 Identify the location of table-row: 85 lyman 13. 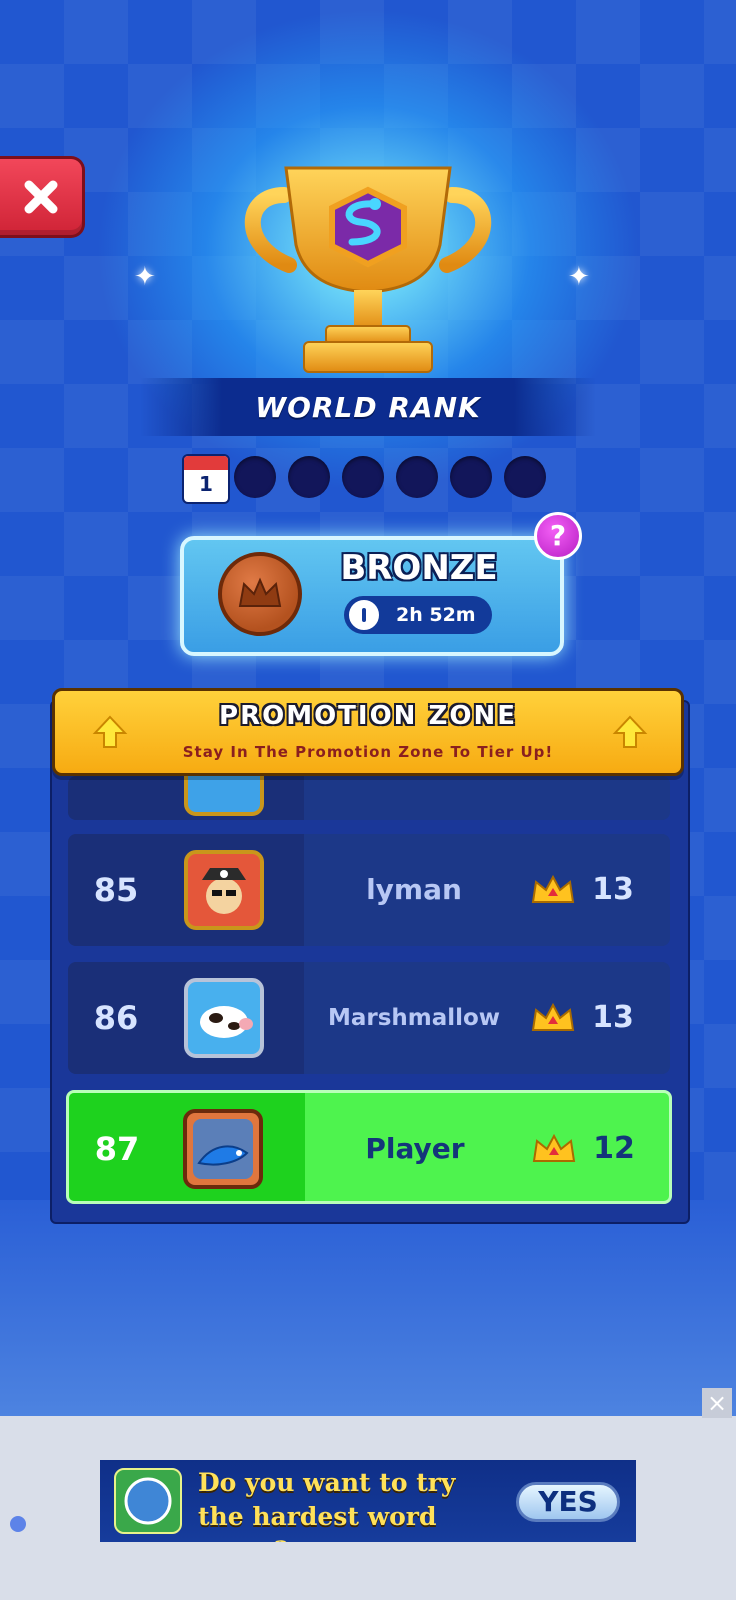
(369, 890).